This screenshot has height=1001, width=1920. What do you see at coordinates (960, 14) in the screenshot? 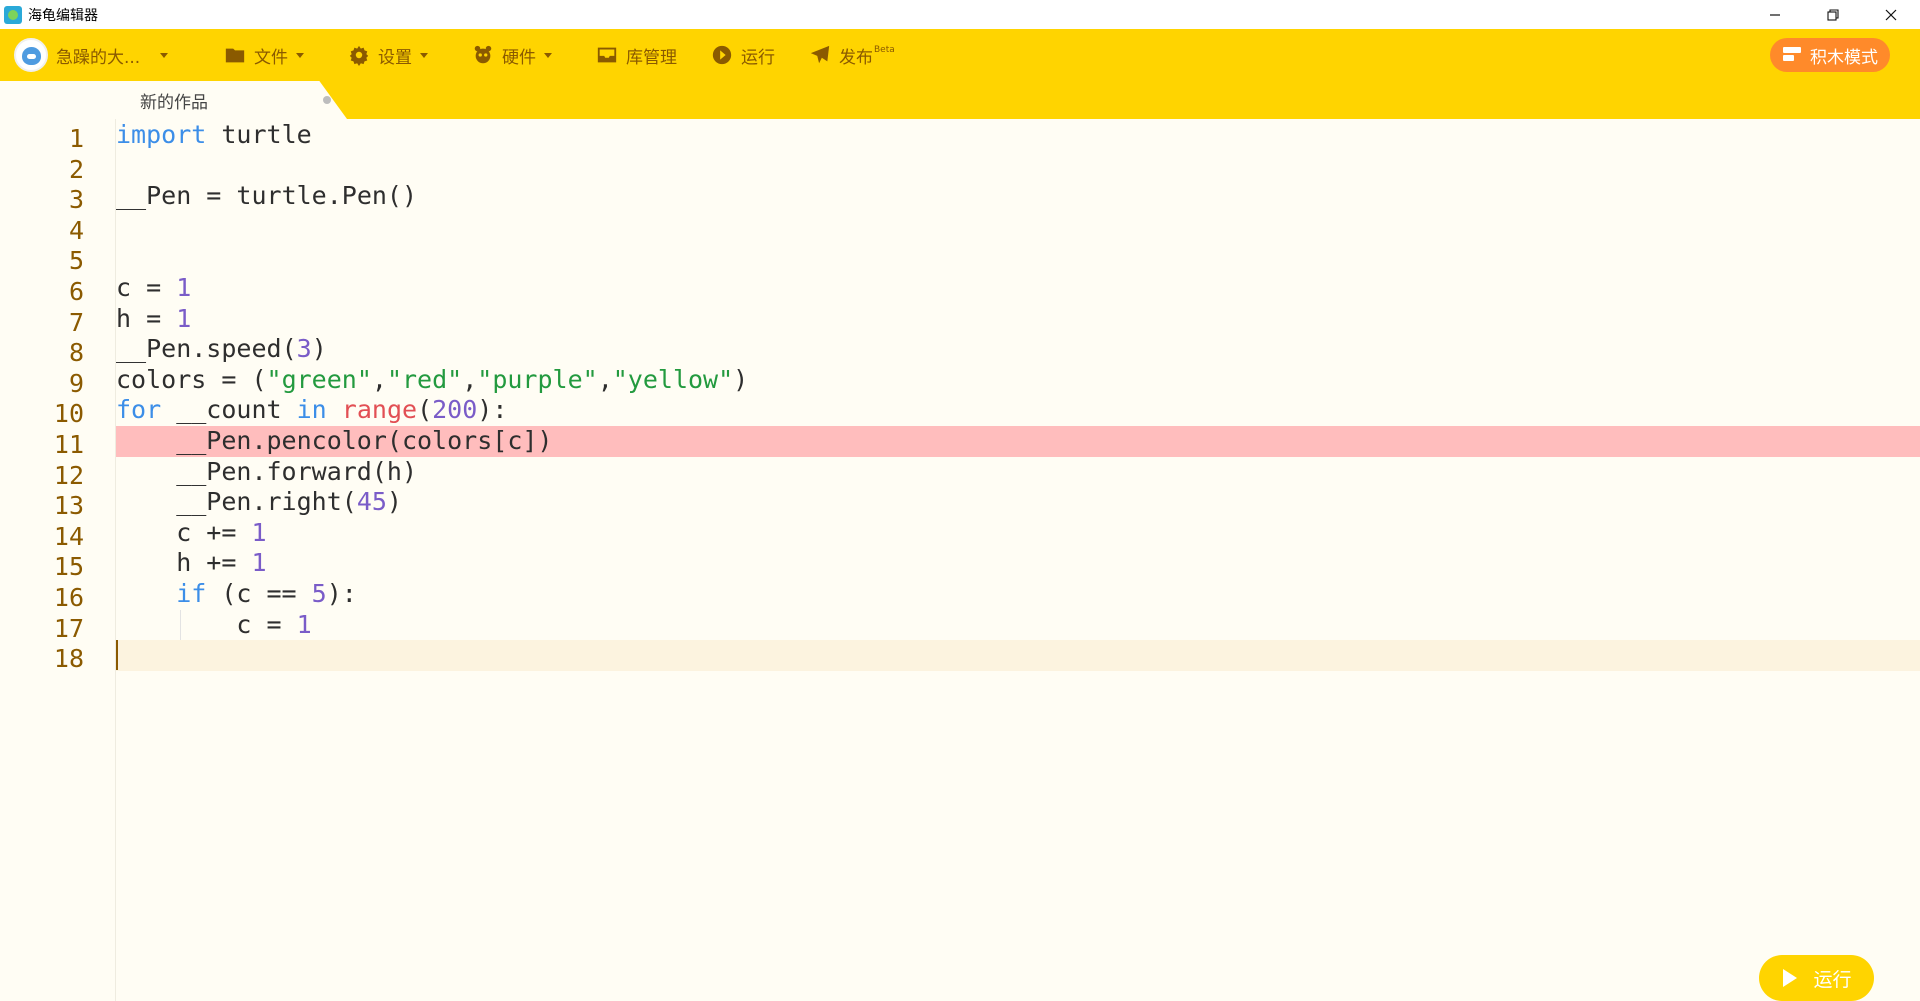
I see `window-title-bar: 海龟编辑器` at bounding box center [960, 14].